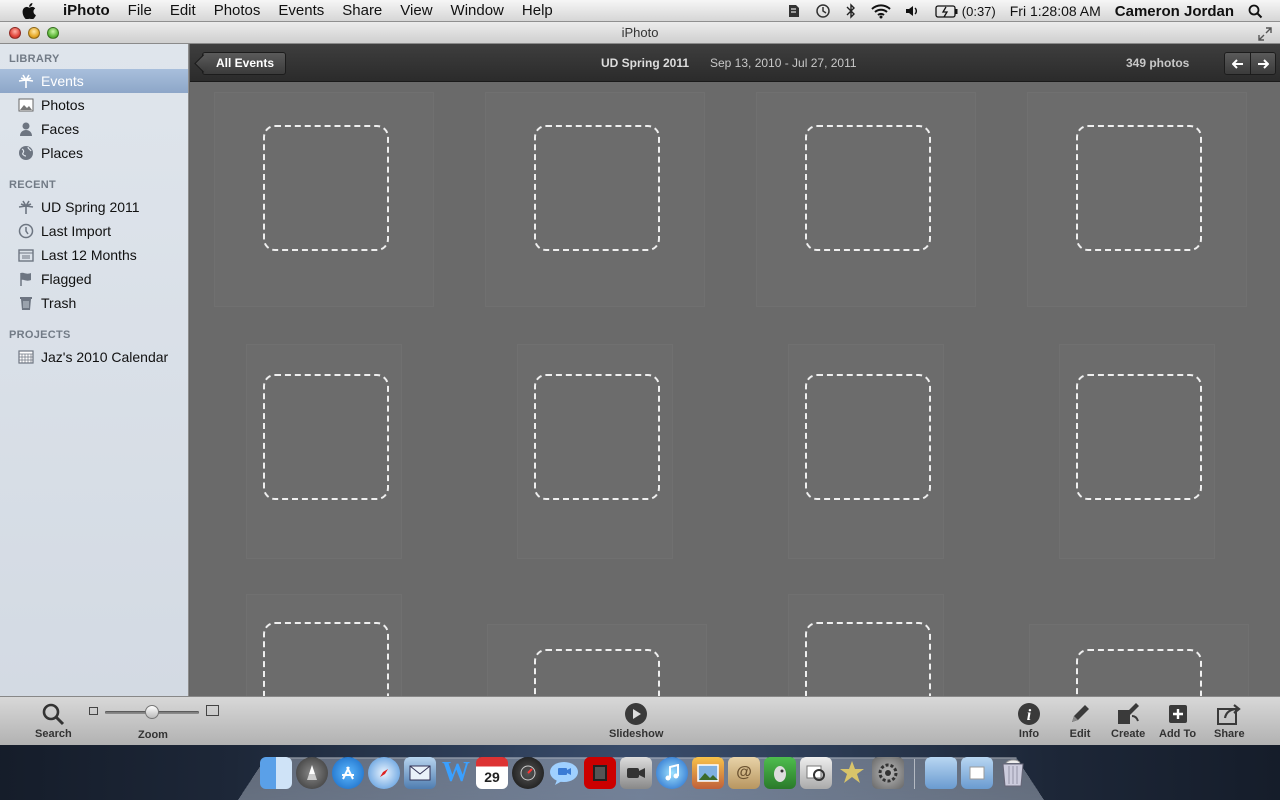 This screenshot has height=800, width=1280. Describe the element at coordinates (640, 33) in the screenshot. I see `window-titlebar: iPhoto` at that location.